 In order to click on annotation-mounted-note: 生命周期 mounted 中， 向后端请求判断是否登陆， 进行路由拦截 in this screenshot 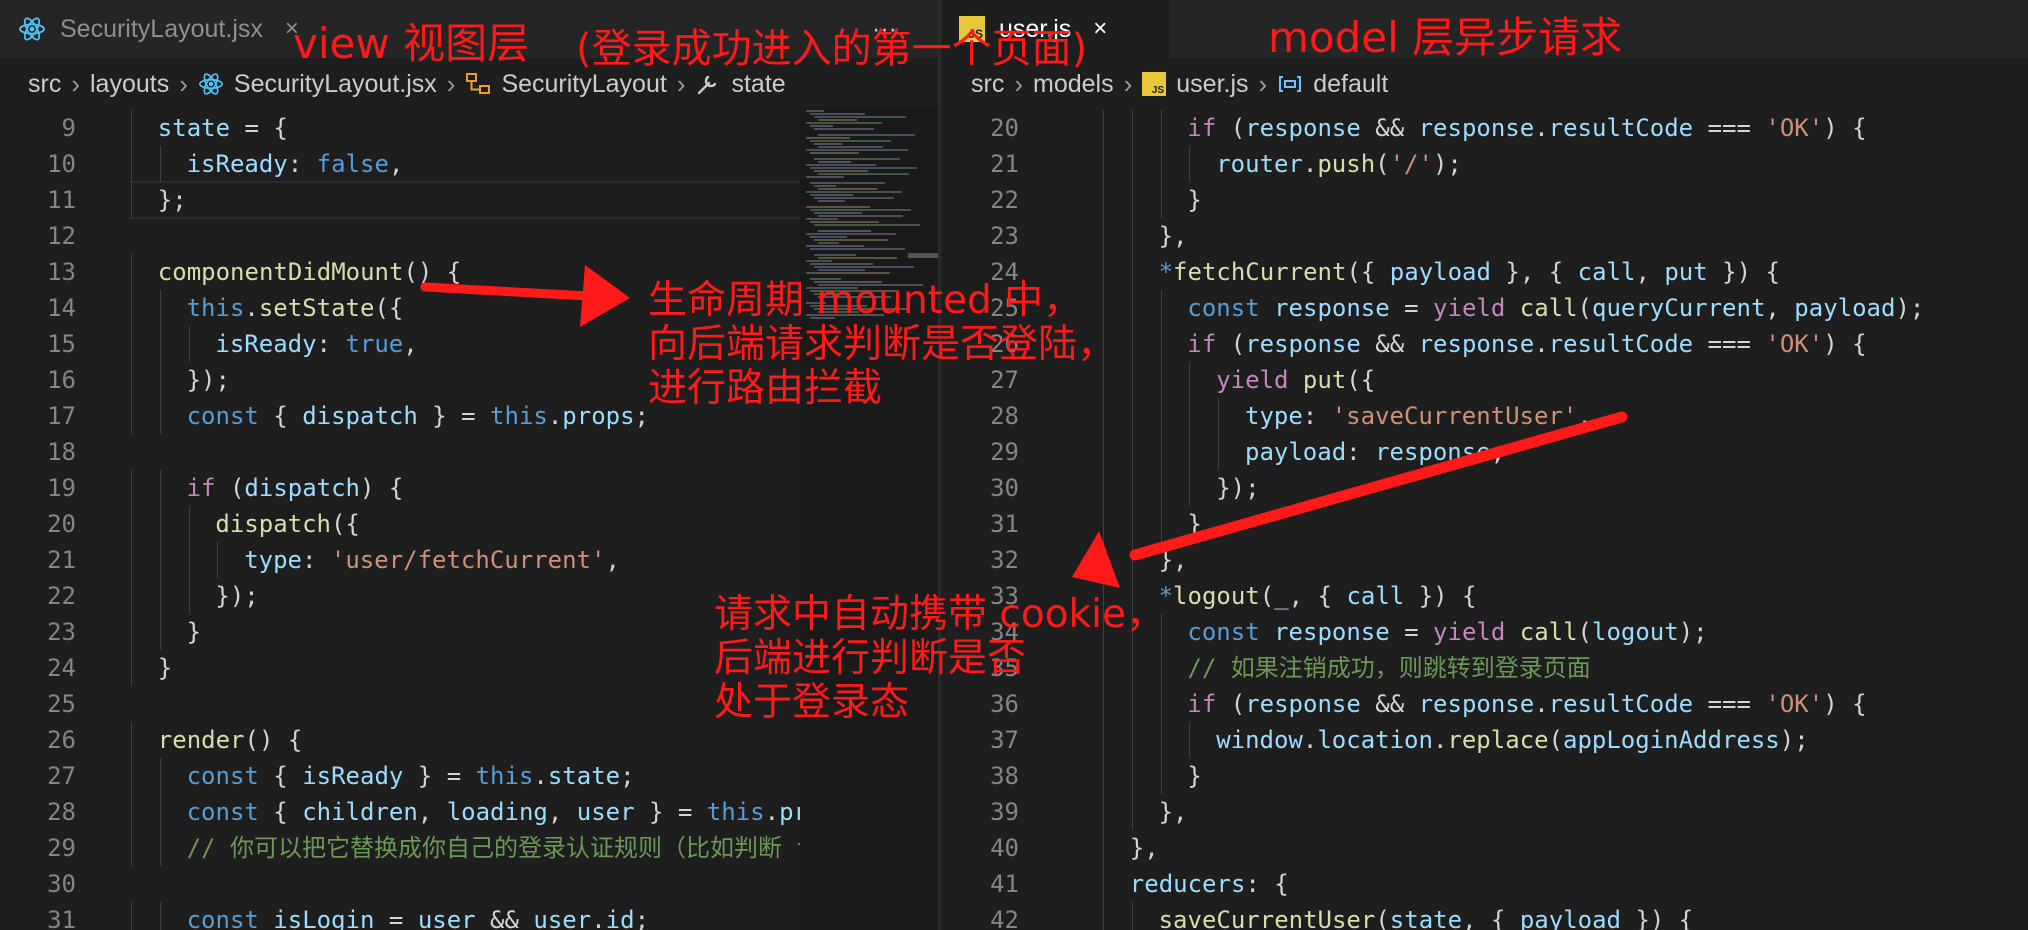, I will do `click(882, 344)`.